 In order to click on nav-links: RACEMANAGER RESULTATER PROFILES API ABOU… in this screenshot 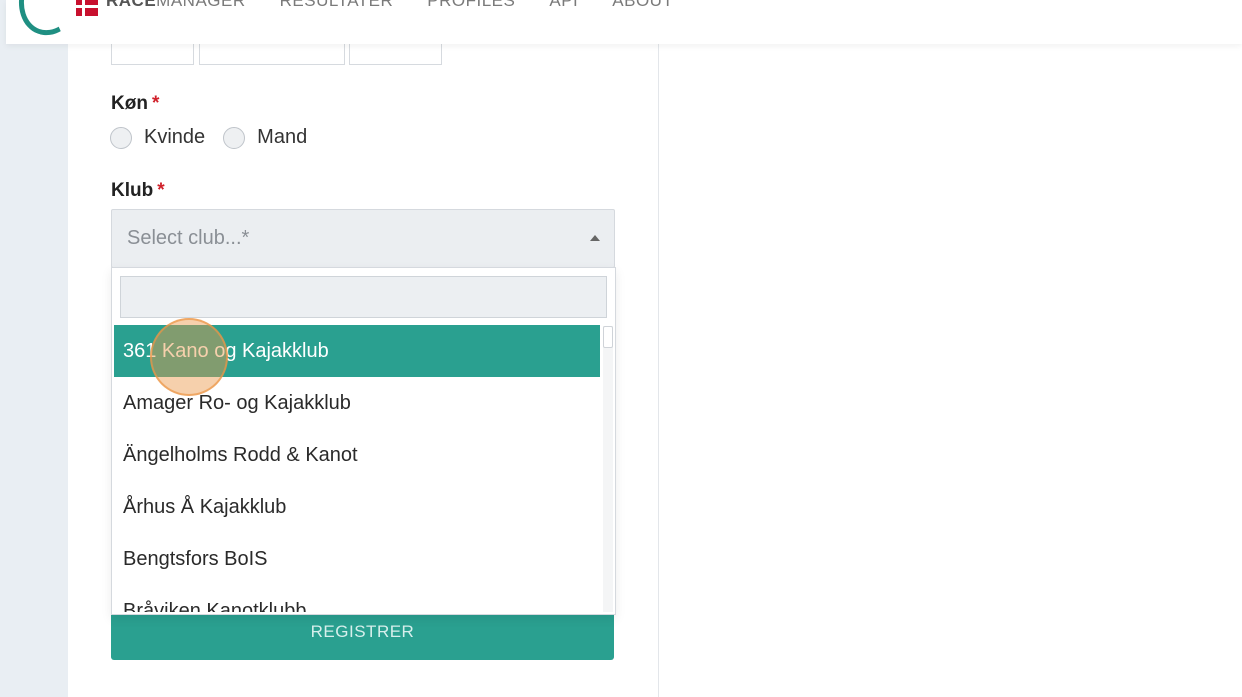, I will do `click(389, 5)`.